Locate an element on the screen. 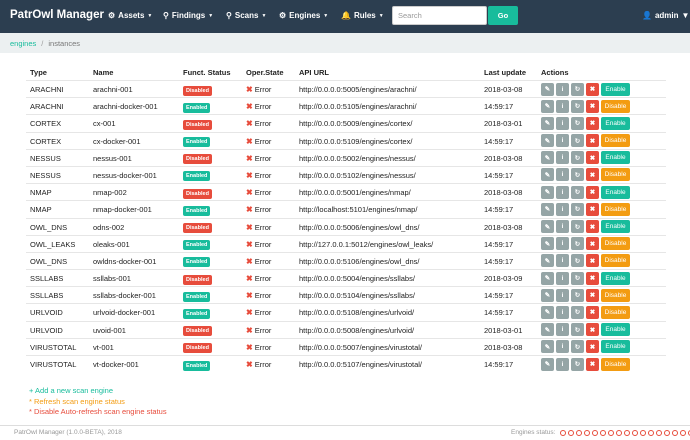  add-scan-engine-link: + Add a new scan engine is located at coordinates (98, 391).